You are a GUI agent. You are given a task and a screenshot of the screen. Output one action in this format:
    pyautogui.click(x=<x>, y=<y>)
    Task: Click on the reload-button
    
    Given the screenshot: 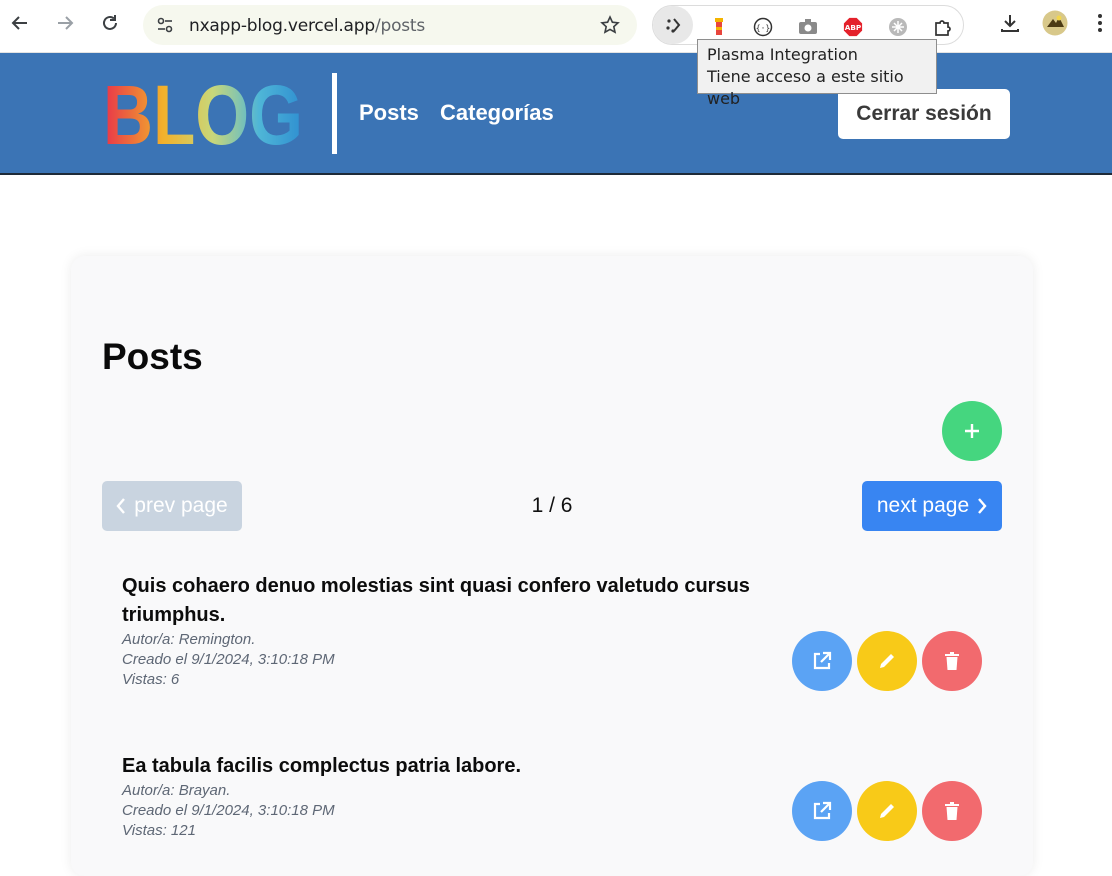 What is the action you would take?
    pyautogui.click(x=110, y=23)
    